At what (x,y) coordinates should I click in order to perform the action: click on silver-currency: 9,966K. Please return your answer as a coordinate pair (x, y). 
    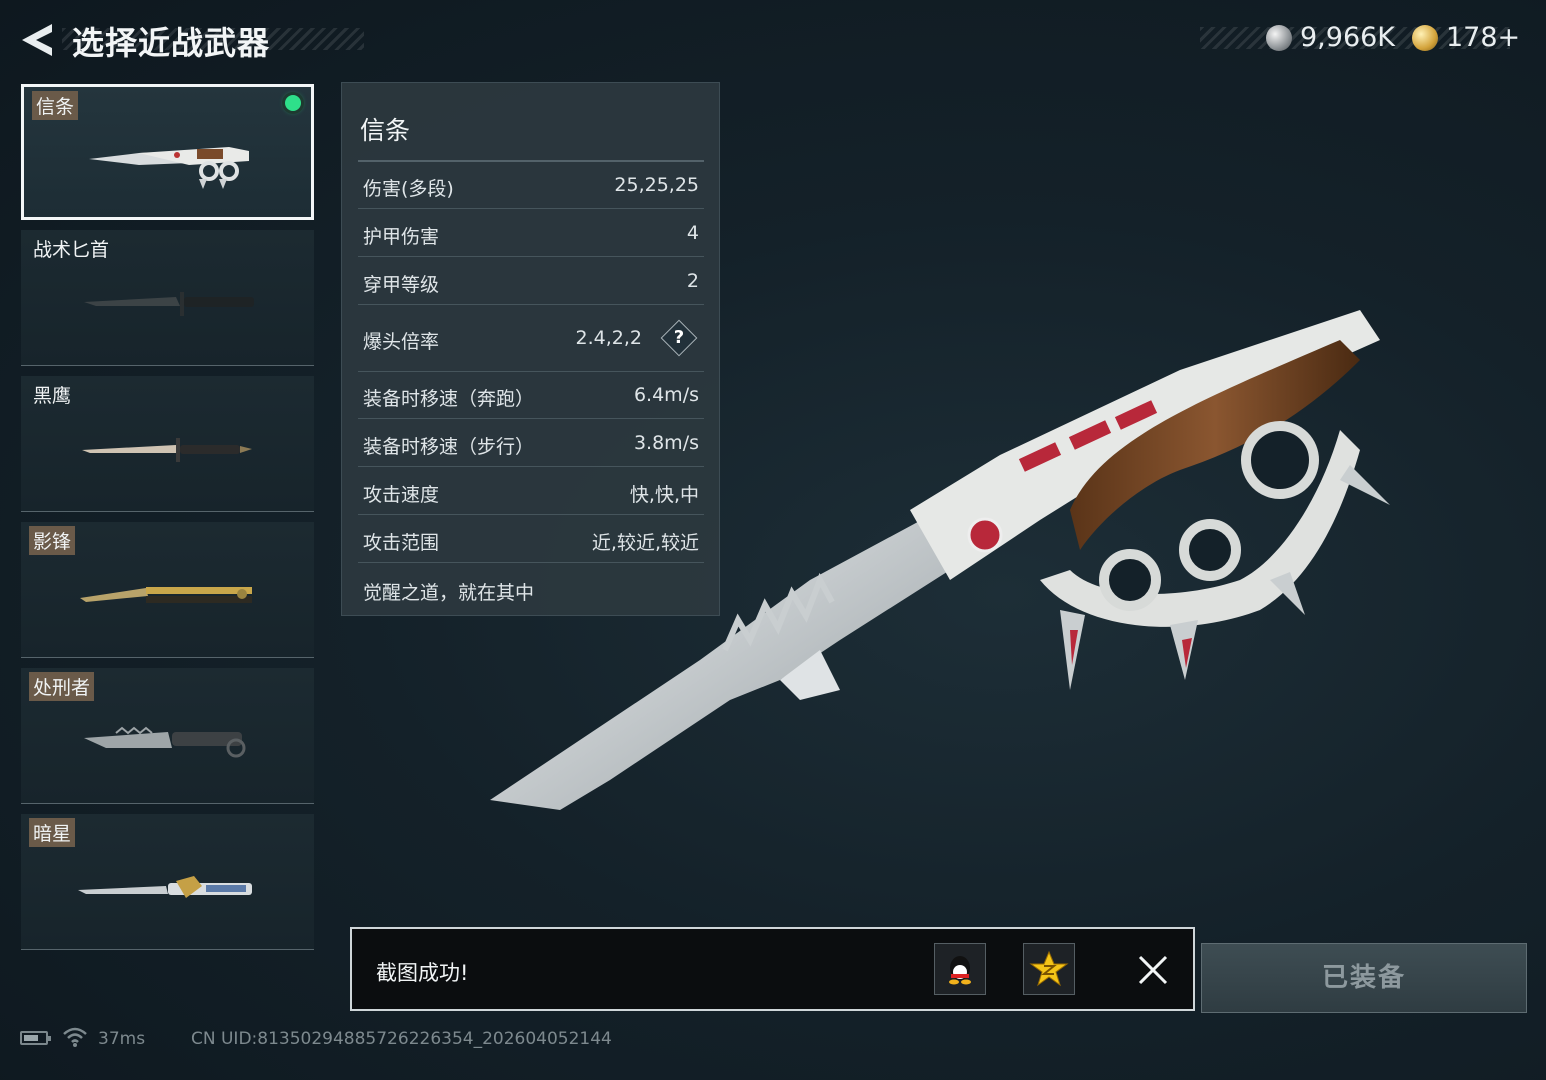
    Looking at the image, I should click on (1330, 37).